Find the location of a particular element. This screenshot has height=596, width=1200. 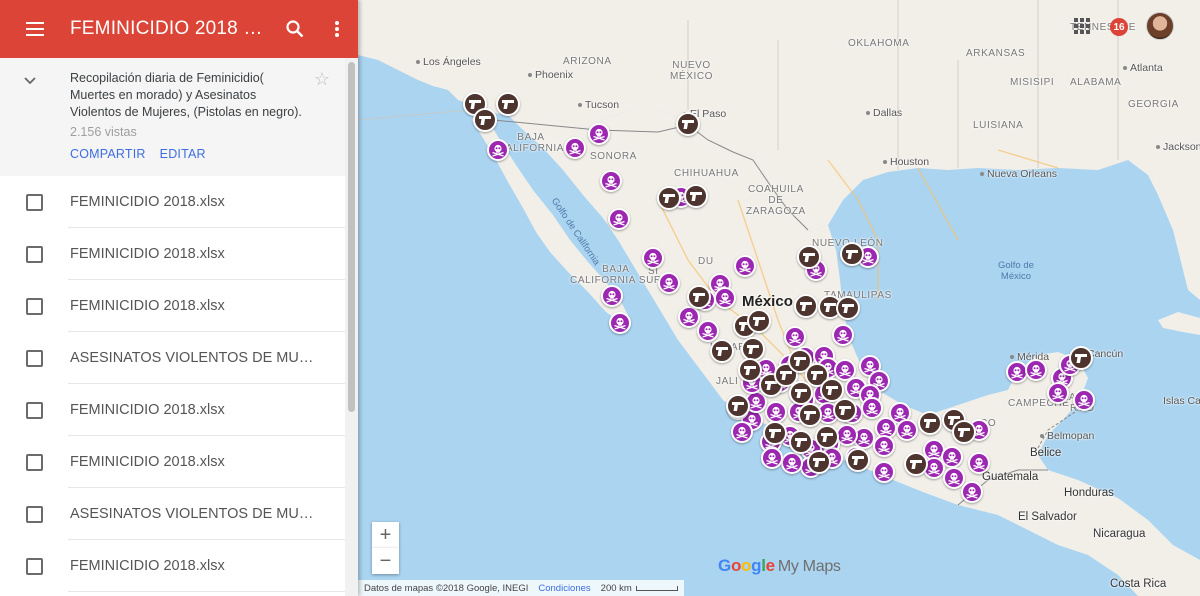

country-label-mexico: México is located at coordinates (767, 301).